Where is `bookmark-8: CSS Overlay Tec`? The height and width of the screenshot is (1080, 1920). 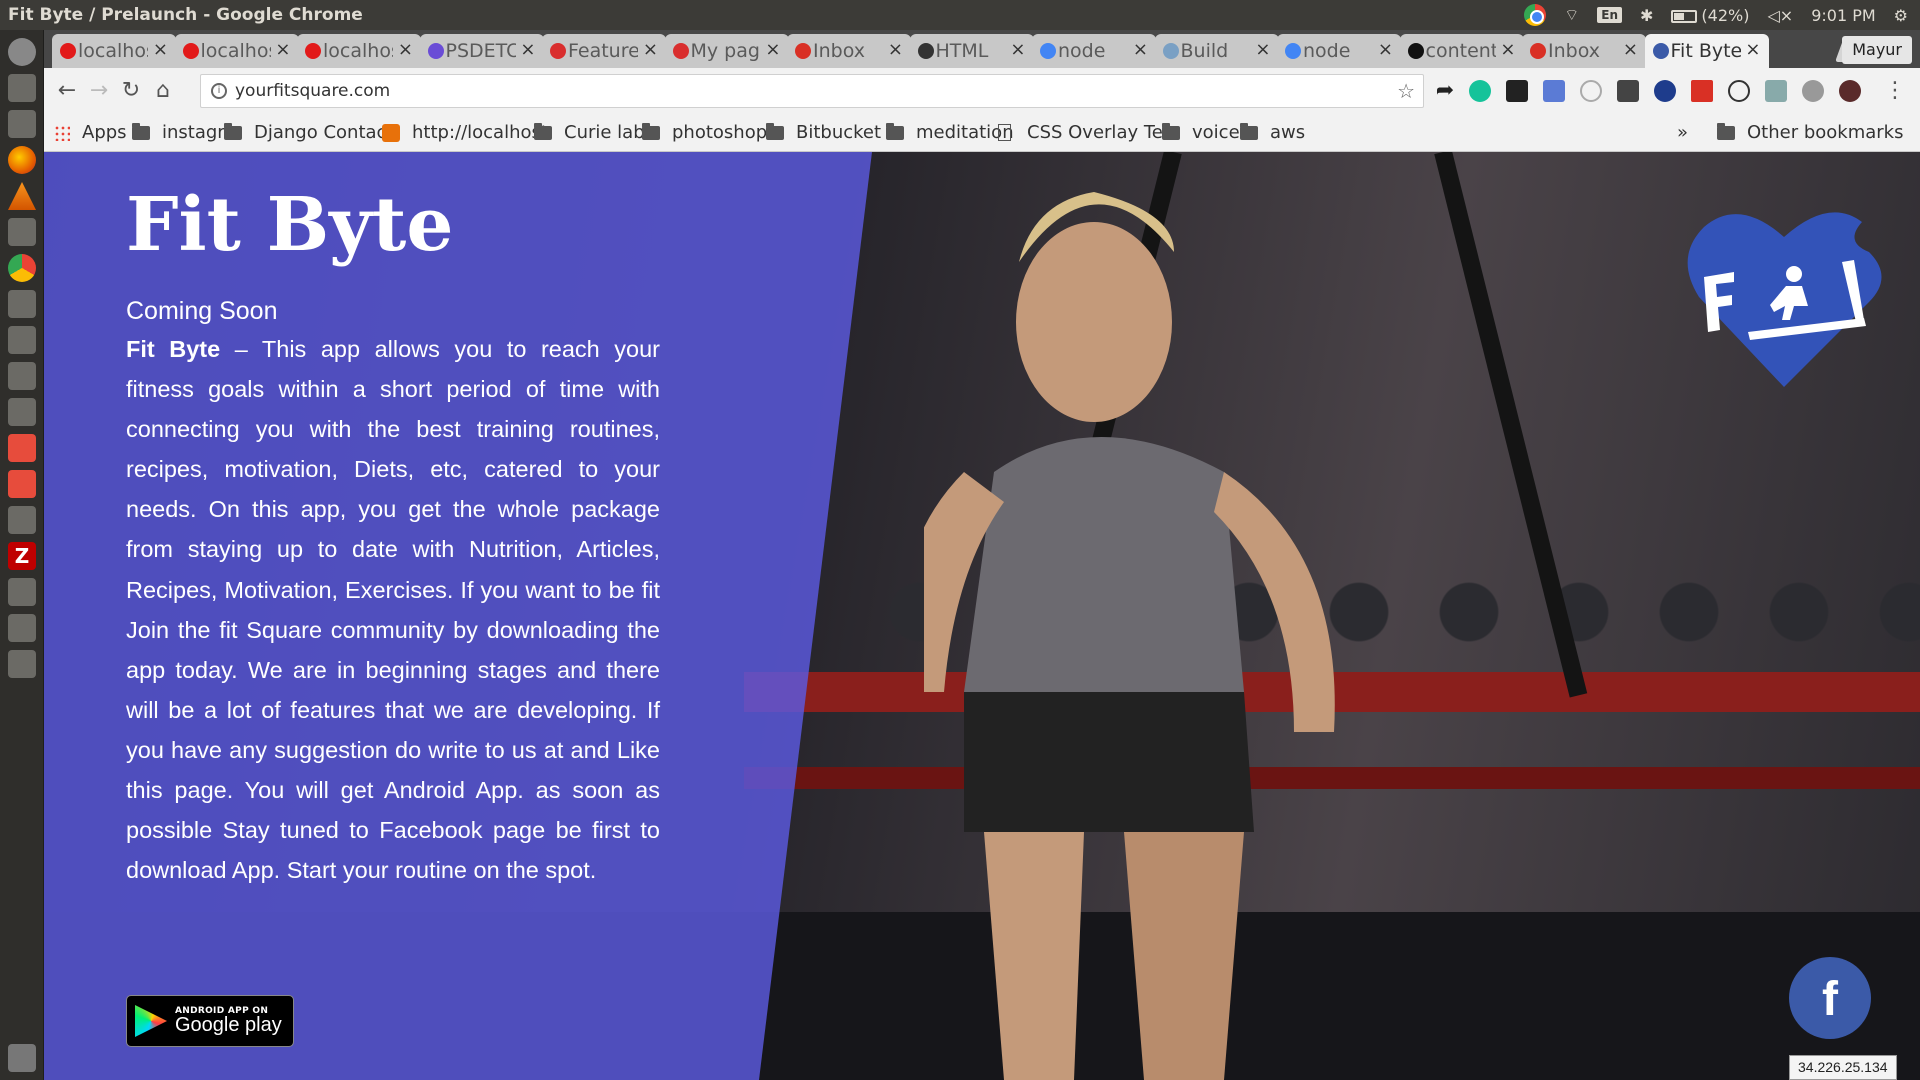
bookmark-8: CSS Overlay Tec is located at coordinates (1085, 132).